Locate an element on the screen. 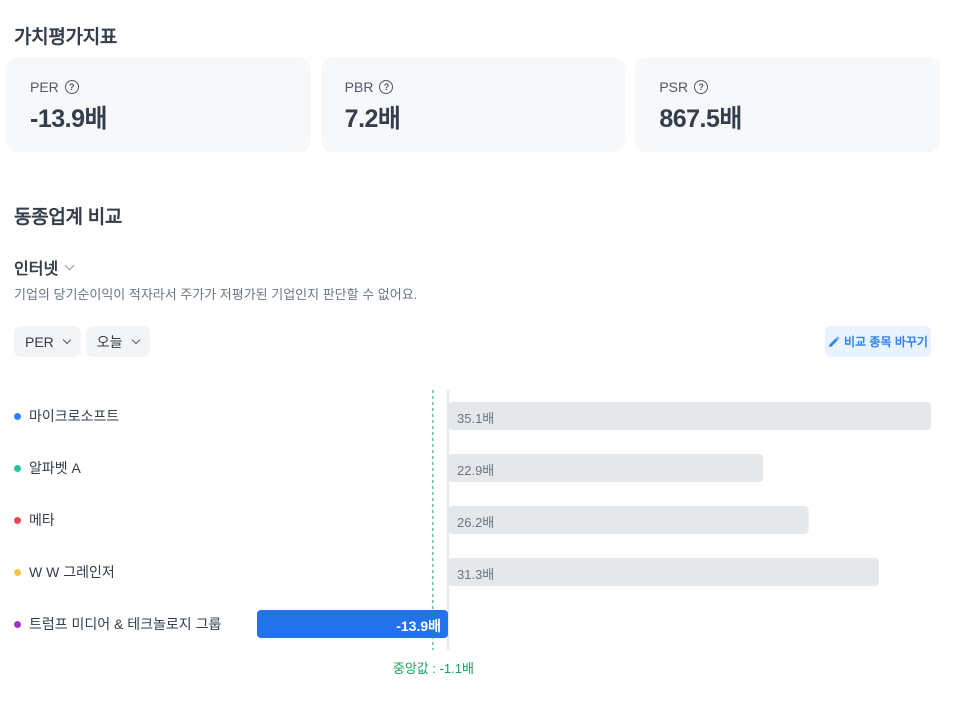 The width and height of the screenshot is (953, 723). change-compare-label: 비교 종목 바꾸기 is located at coordinates (886, 342).